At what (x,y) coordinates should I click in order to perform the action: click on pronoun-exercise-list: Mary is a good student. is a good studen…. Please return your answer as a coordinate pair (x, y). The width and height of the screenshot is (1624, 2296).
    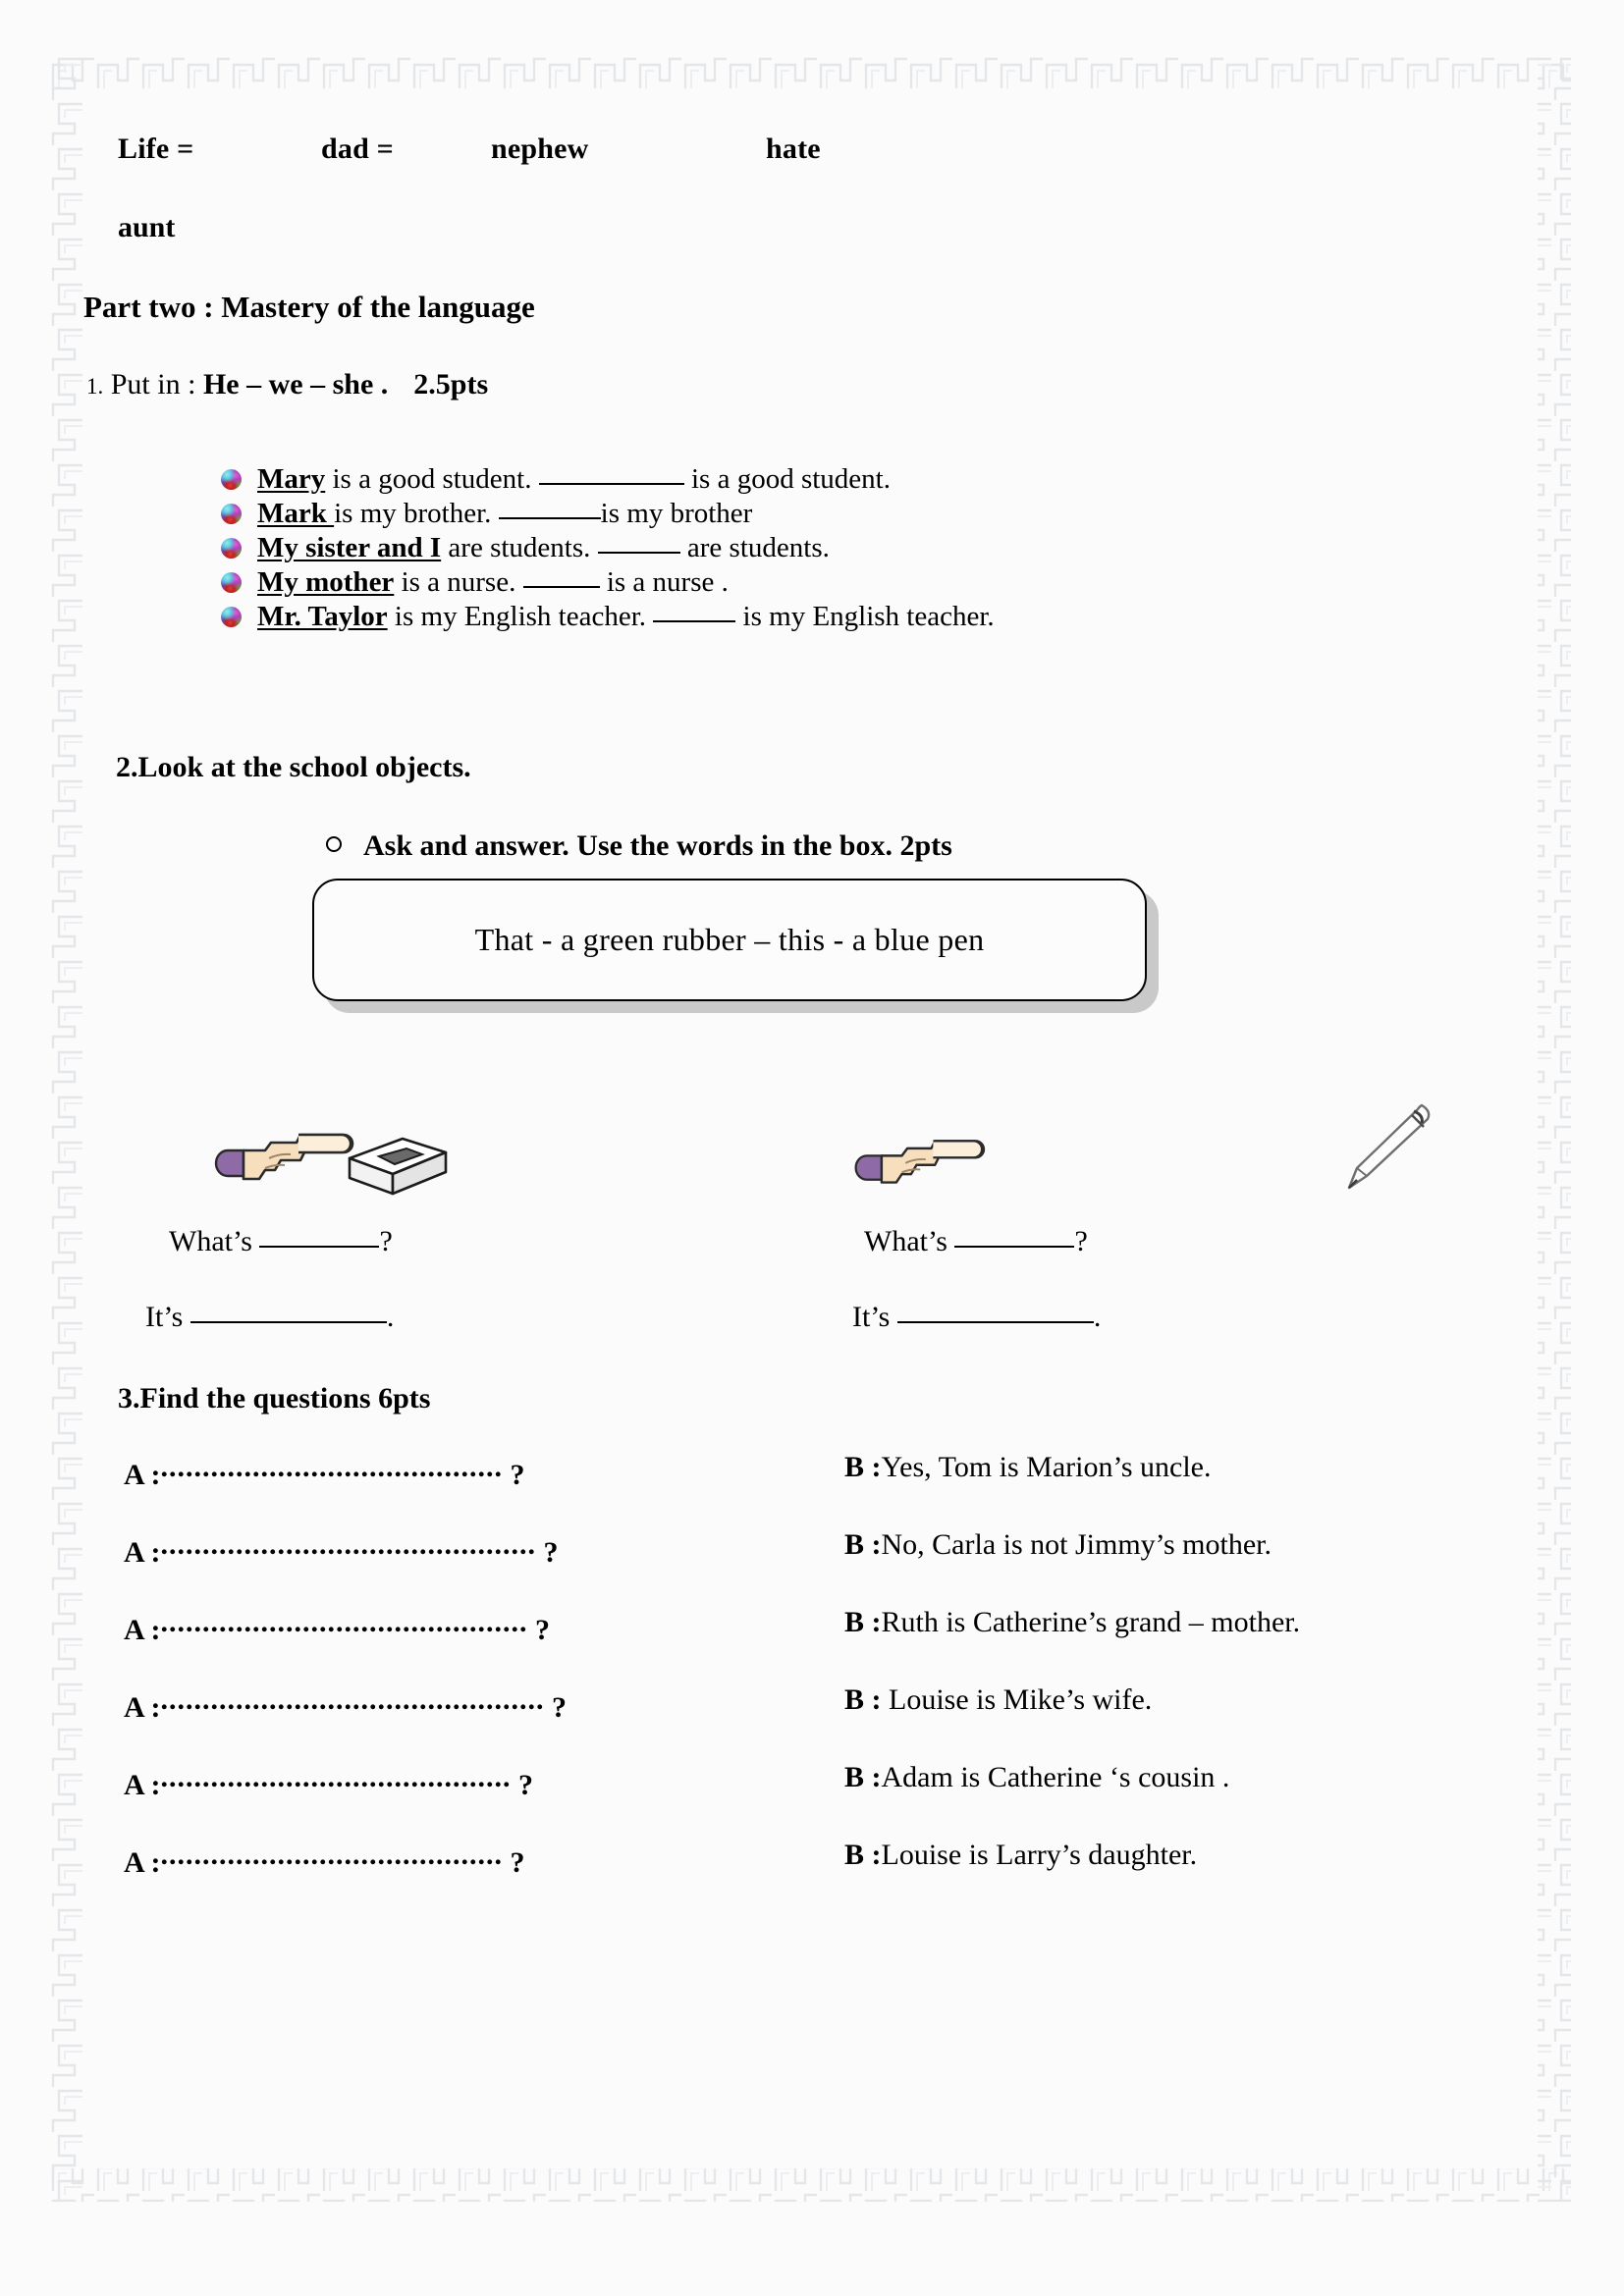
    Looking at the image, I should click on (834, 549).